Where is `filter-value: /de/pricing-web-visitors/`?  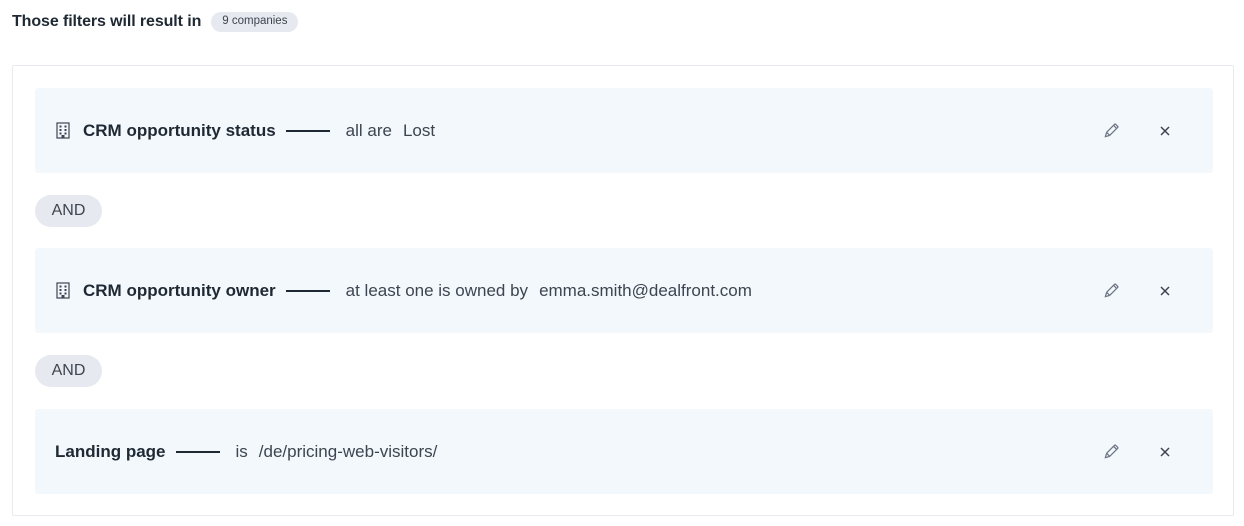
filter-value: /de/pricing-web-visitors/ is located at coordinates (348, 451).